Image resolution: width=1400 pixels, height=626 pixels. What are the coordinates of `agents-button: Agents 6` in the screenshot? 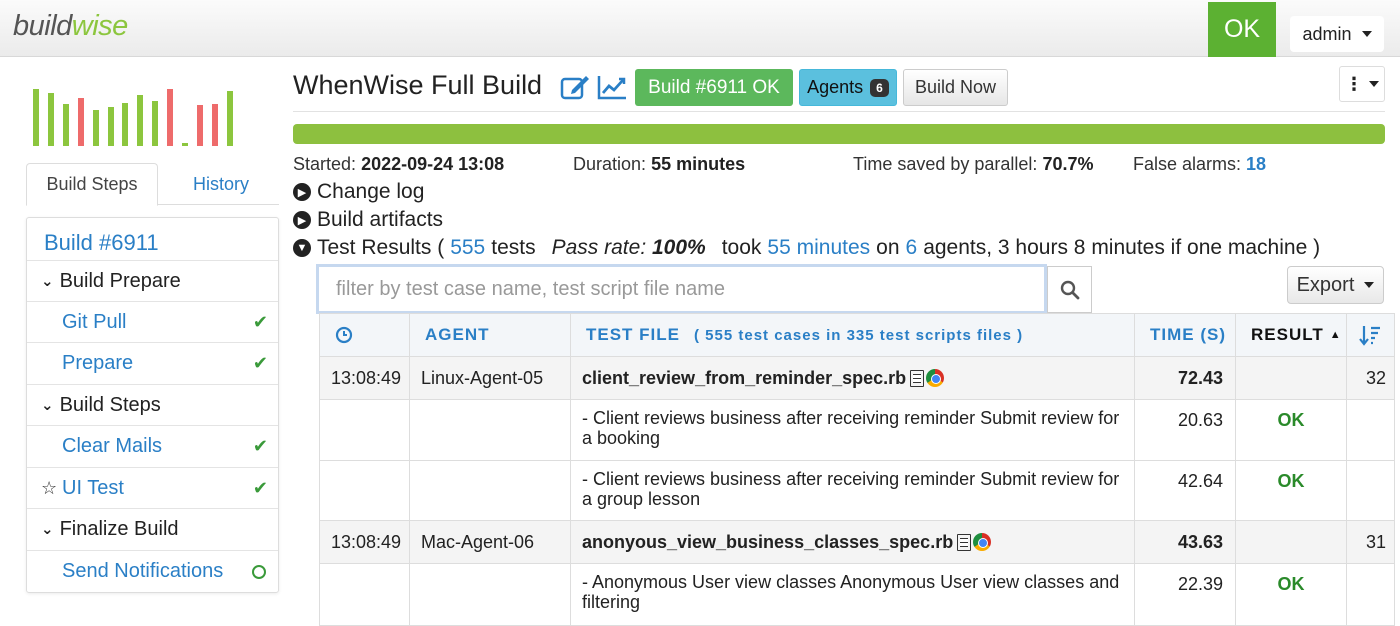 It's located at (848, 87).